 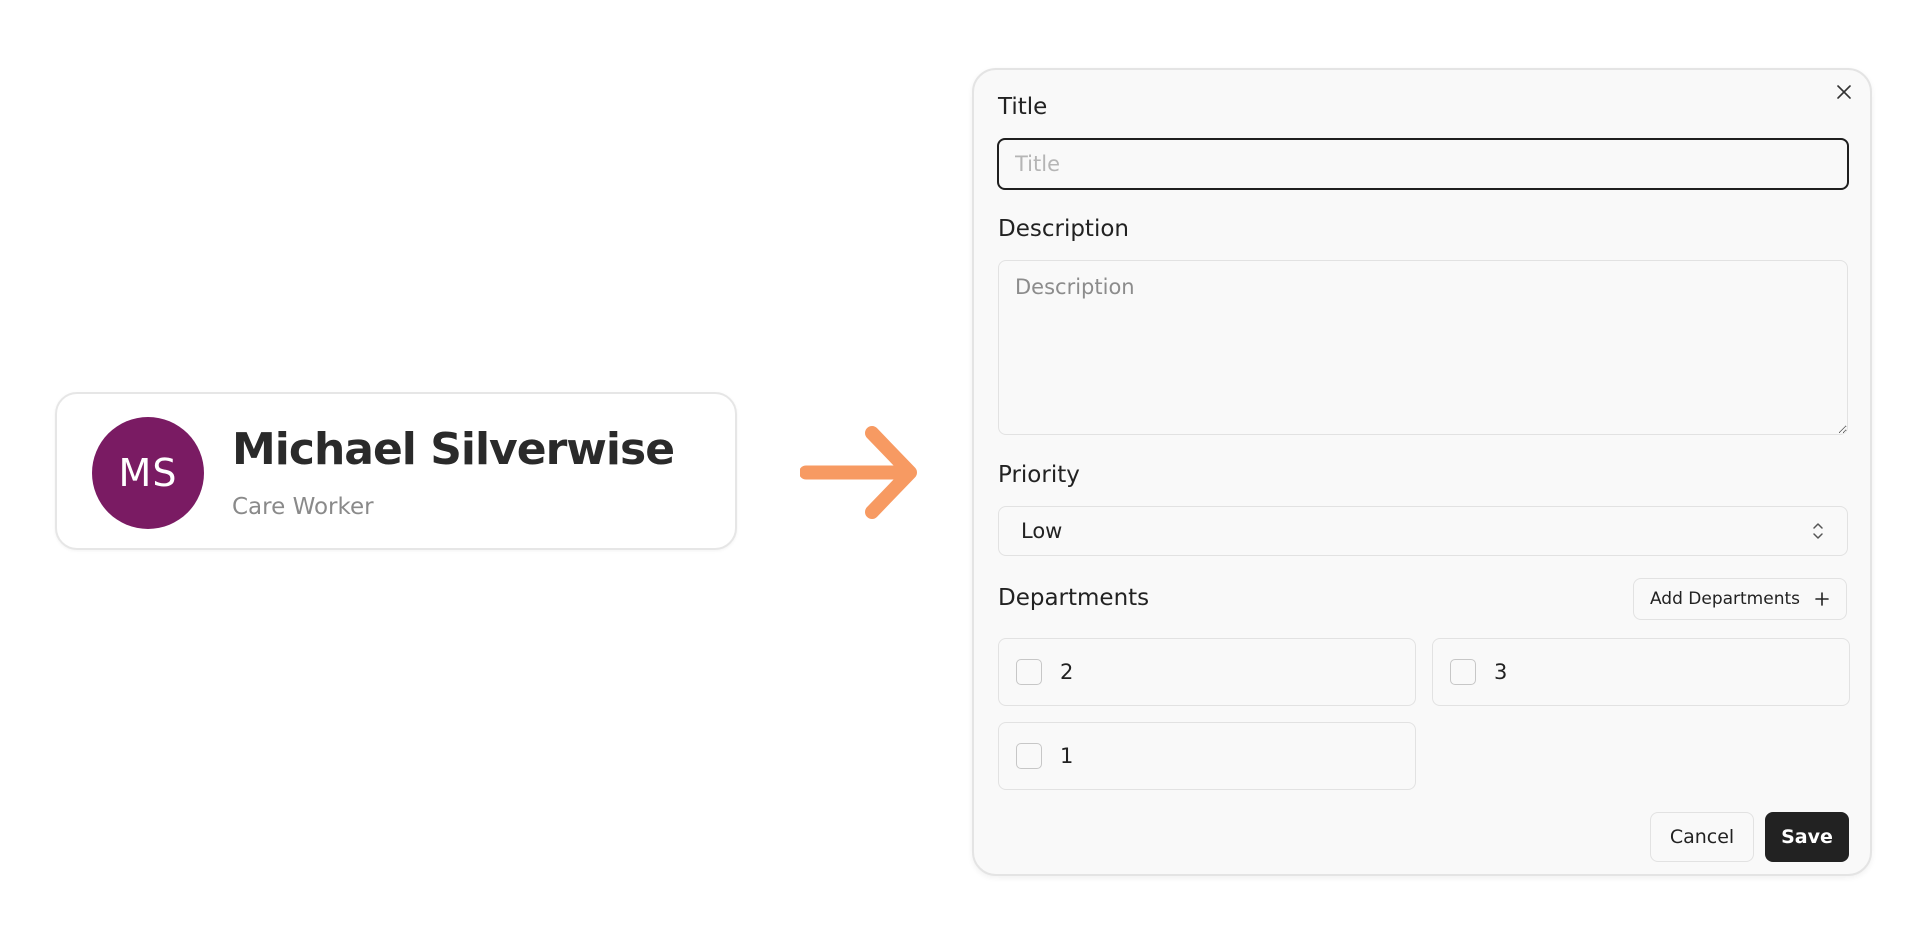 I want to click on save-button: Save, so click(x=1807, y=837).